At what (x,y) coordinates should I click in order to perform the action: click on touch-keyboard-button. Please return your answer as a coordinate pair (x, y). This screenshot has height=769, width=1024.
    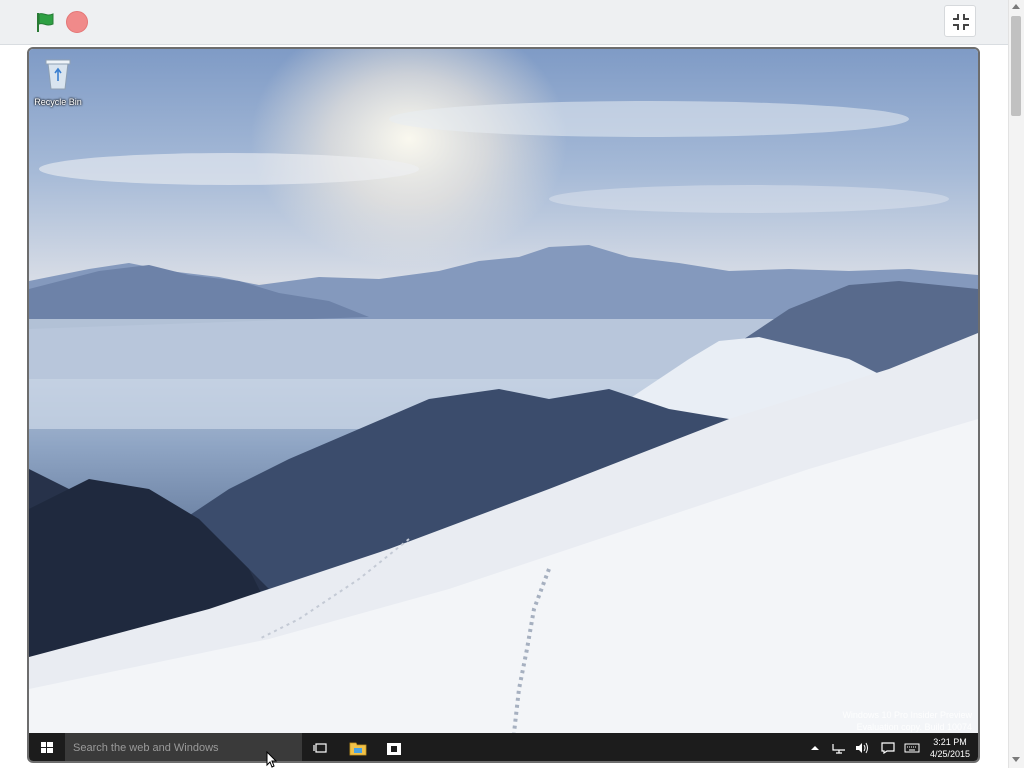
    Looking at the image, I should click on (911, 747).